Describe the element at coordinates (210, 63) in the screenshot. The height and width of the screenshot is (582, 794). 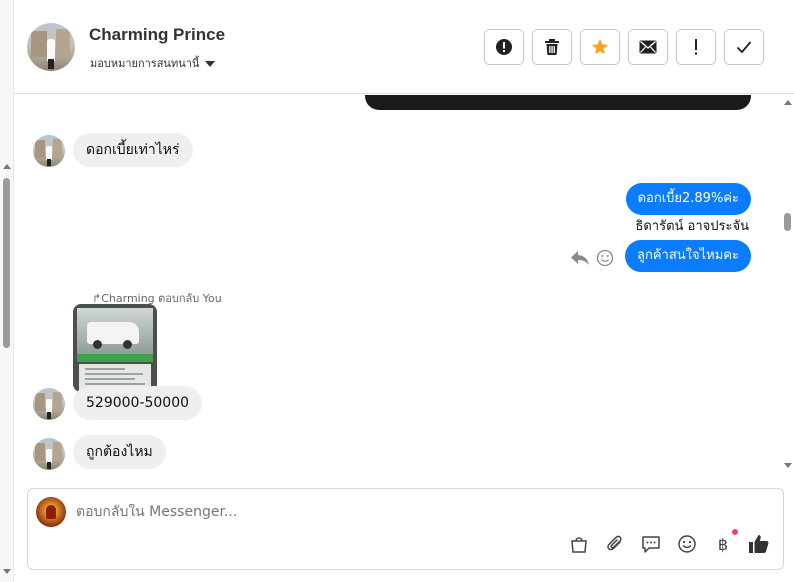
I see `caret-down-icon` at that location.